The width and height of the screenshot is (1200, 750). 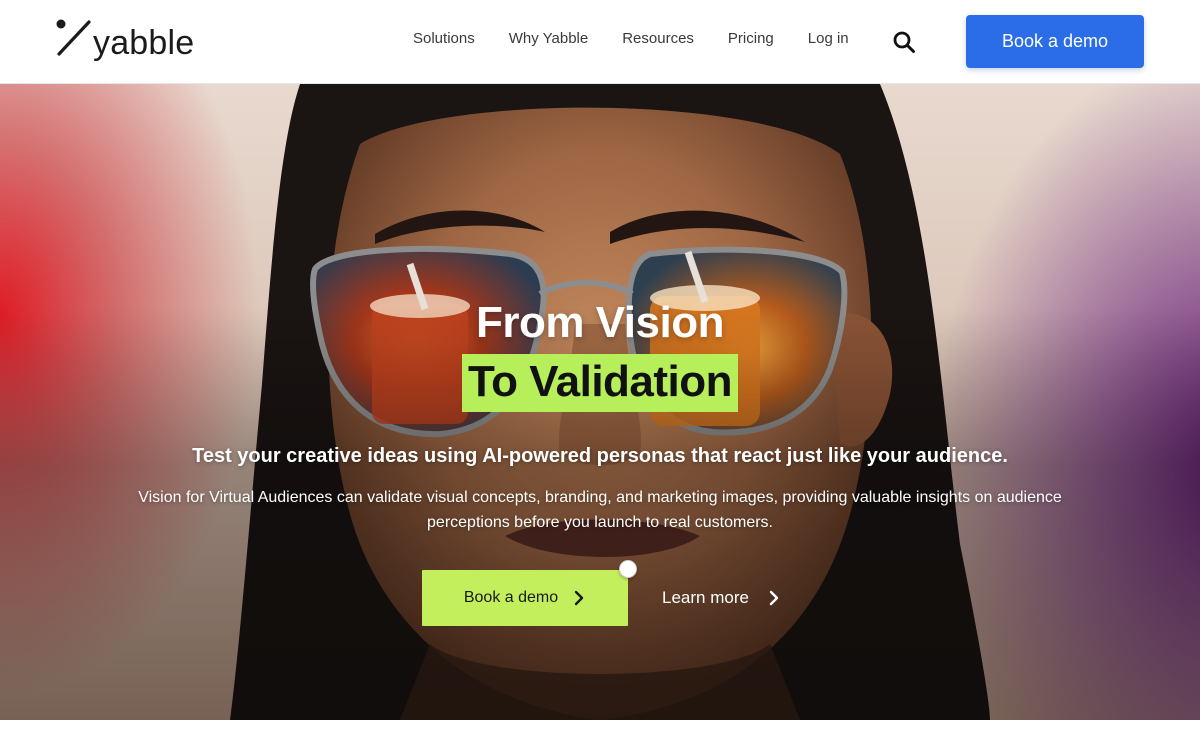 I want to click on book-demo-hero-label: Book a demo, so click(x=511, y=597).